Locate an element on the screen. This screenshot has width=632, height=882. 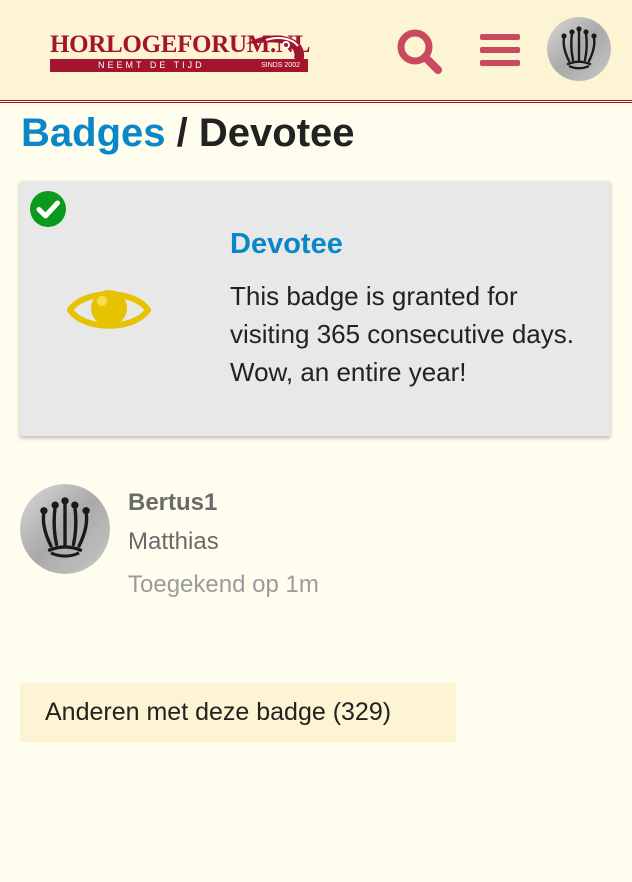
current-user-avatar is located at coordinates (579, 49).